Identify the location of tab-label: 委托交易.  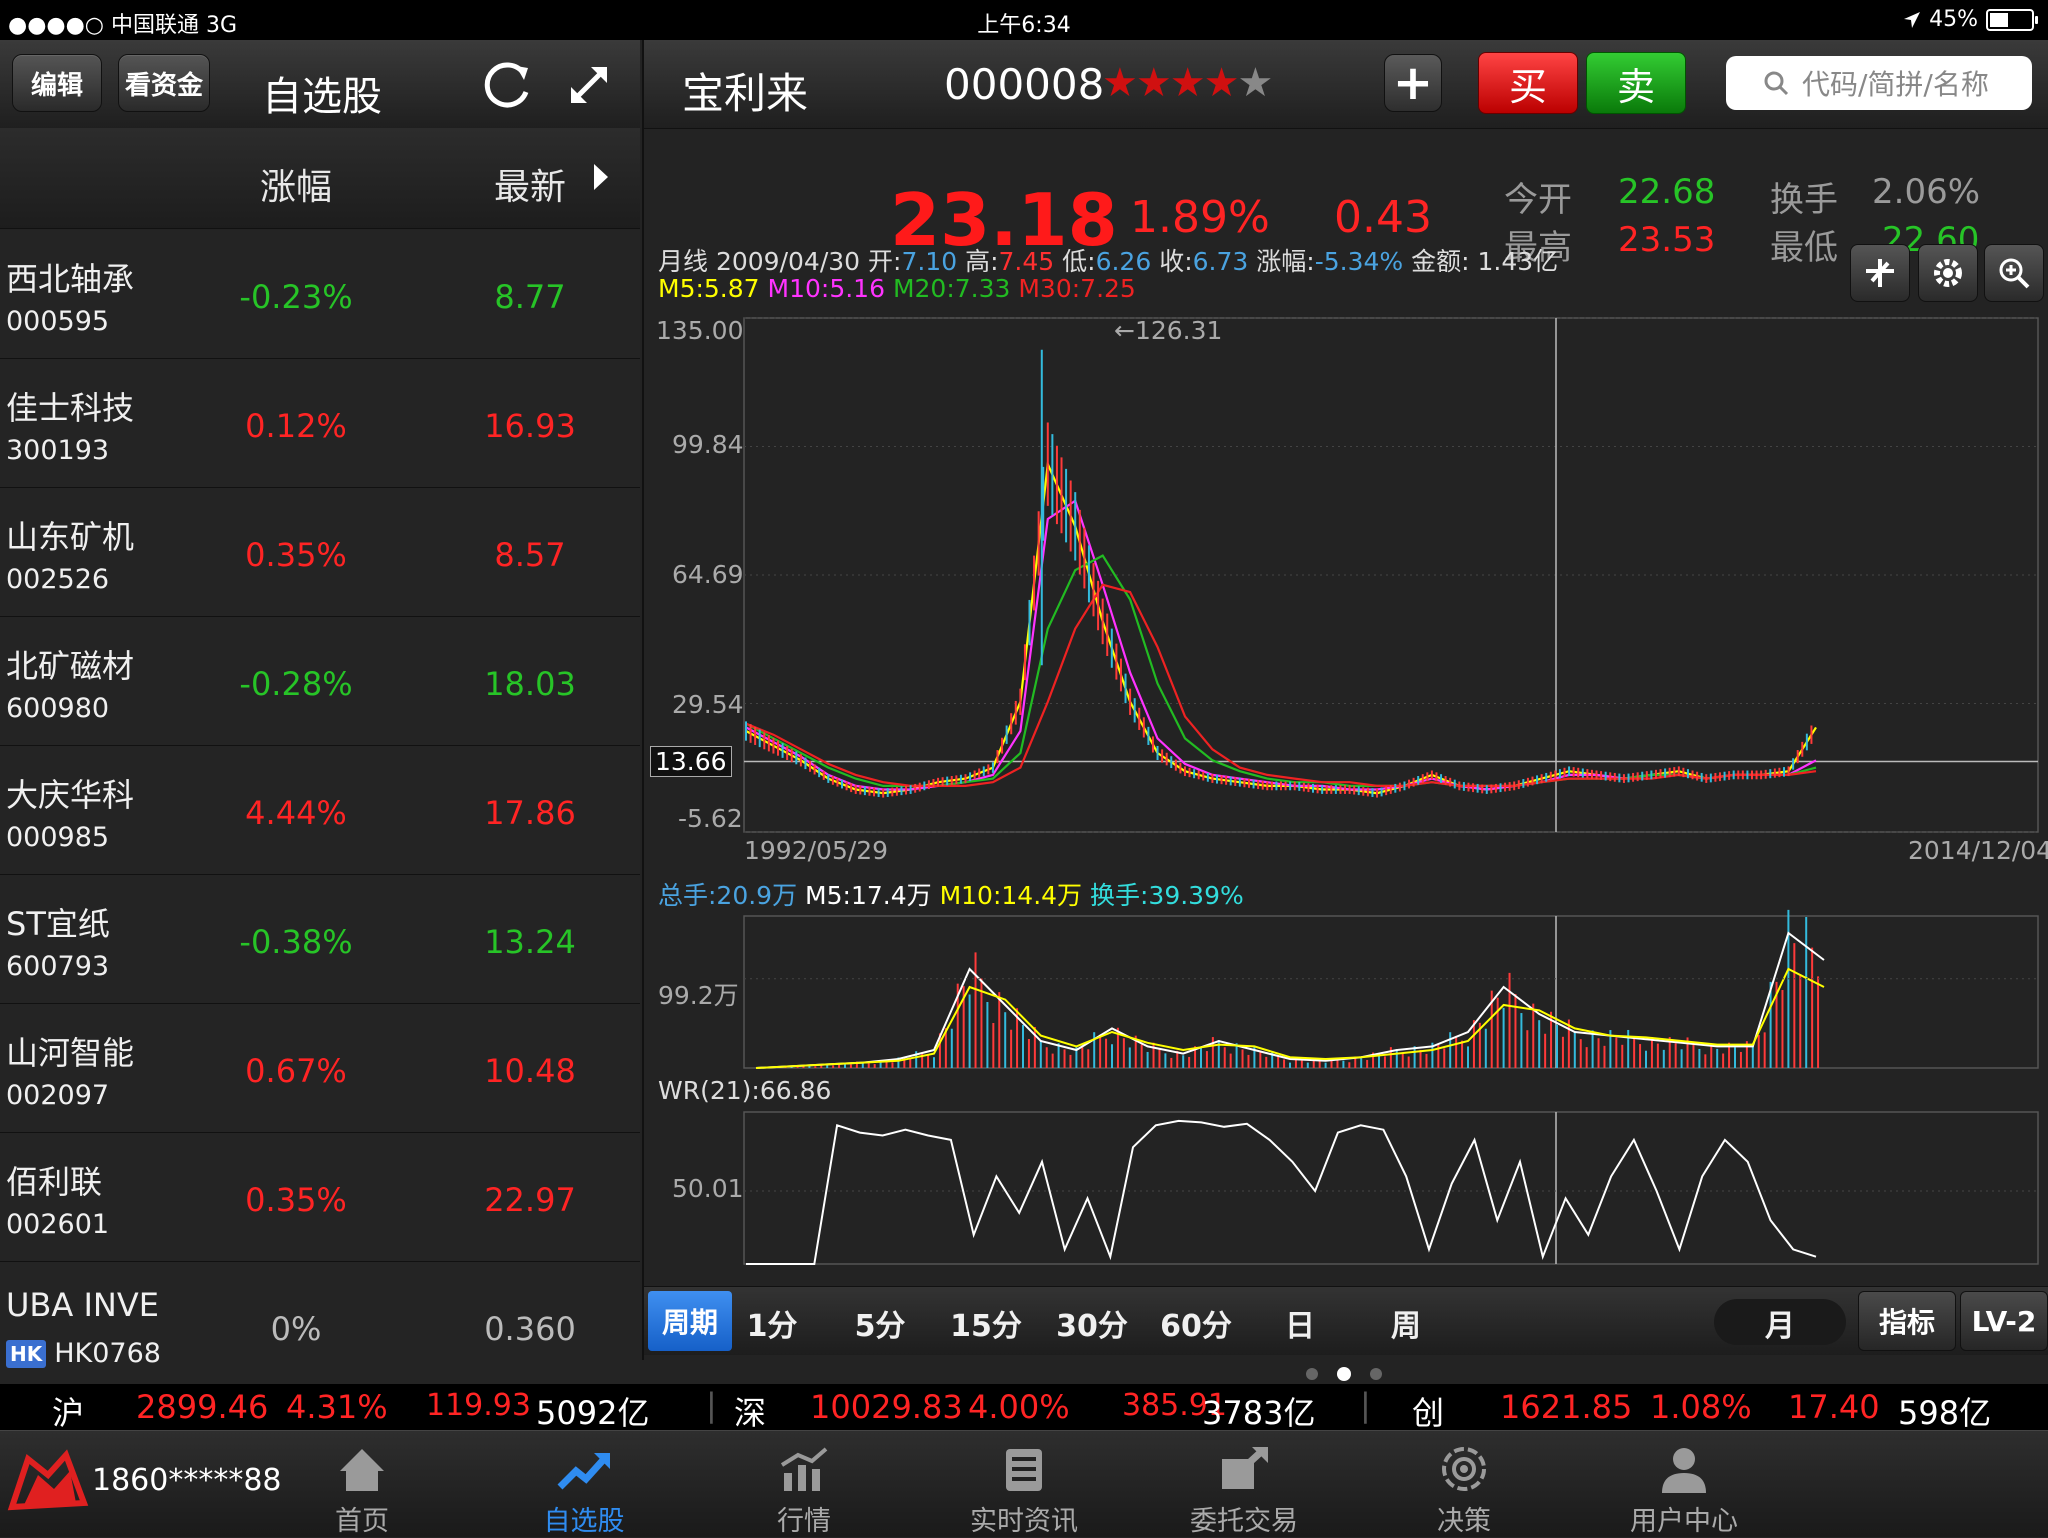
(1244, 1521).